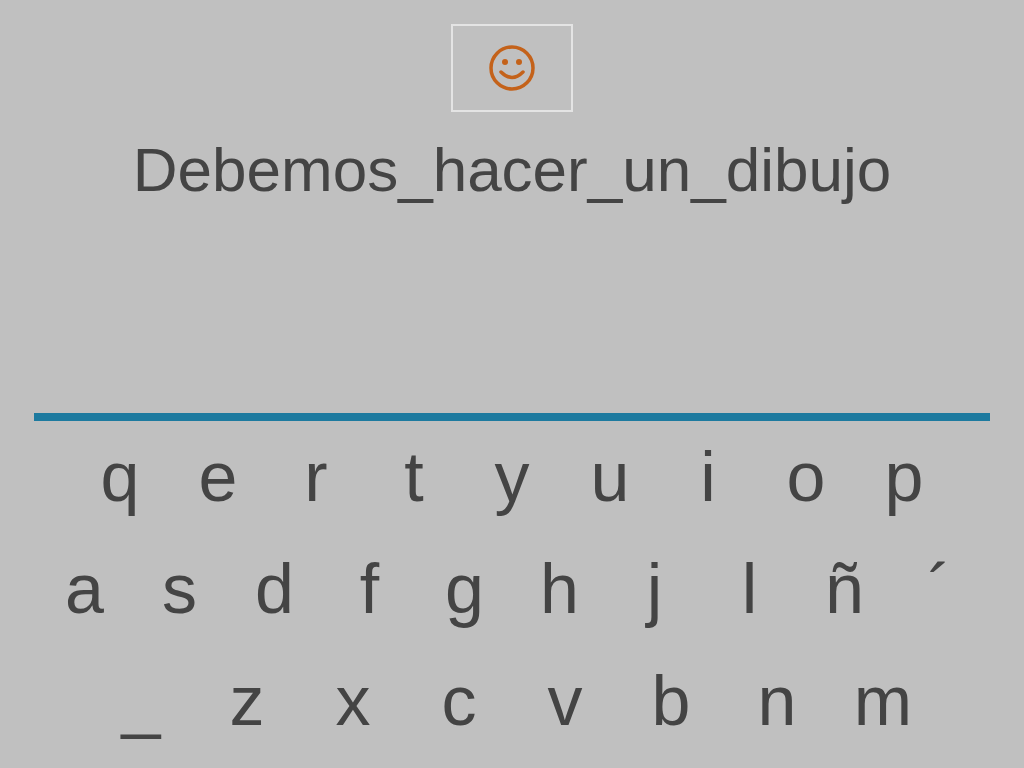 The width and height of the screenshot is (1024, 768). I want to click on smiley-icon, so click(512, 68).